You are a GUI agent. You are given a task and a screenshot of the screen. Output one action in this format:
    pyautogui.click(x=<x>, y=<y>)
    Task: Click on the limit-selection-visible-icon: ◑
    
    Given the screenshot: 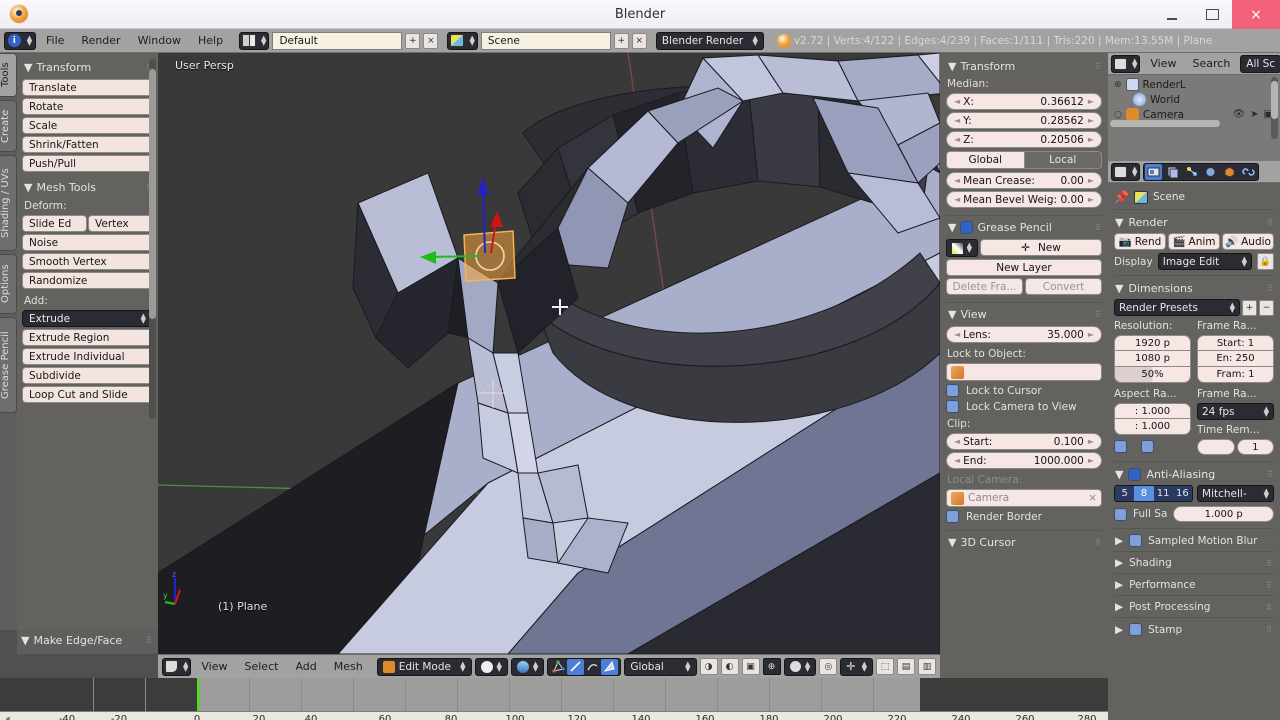 What is the action you would take?
    pyautogui.click(x=708, y=666)
    